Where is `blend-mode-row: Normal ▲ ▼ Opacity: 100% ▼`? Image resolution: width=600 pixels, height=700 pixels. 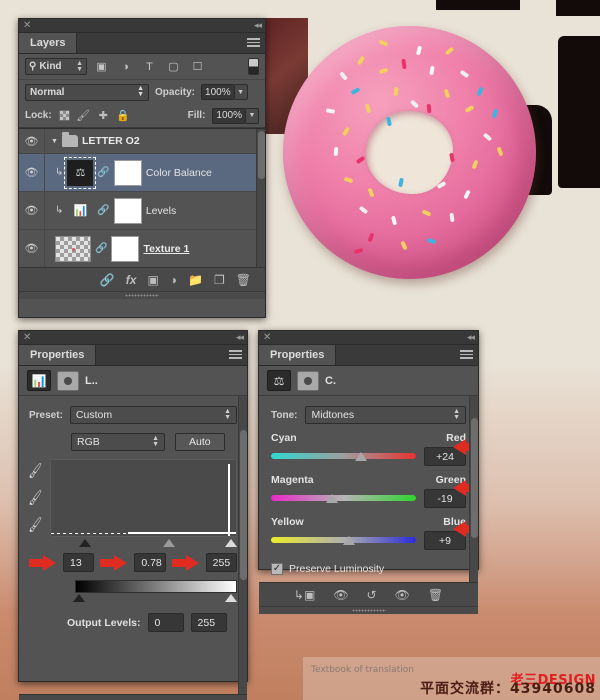 blend-mode-row: Normal ▲ ▼ Opacity: 100% ▼ is located at coordinates (142, 92).